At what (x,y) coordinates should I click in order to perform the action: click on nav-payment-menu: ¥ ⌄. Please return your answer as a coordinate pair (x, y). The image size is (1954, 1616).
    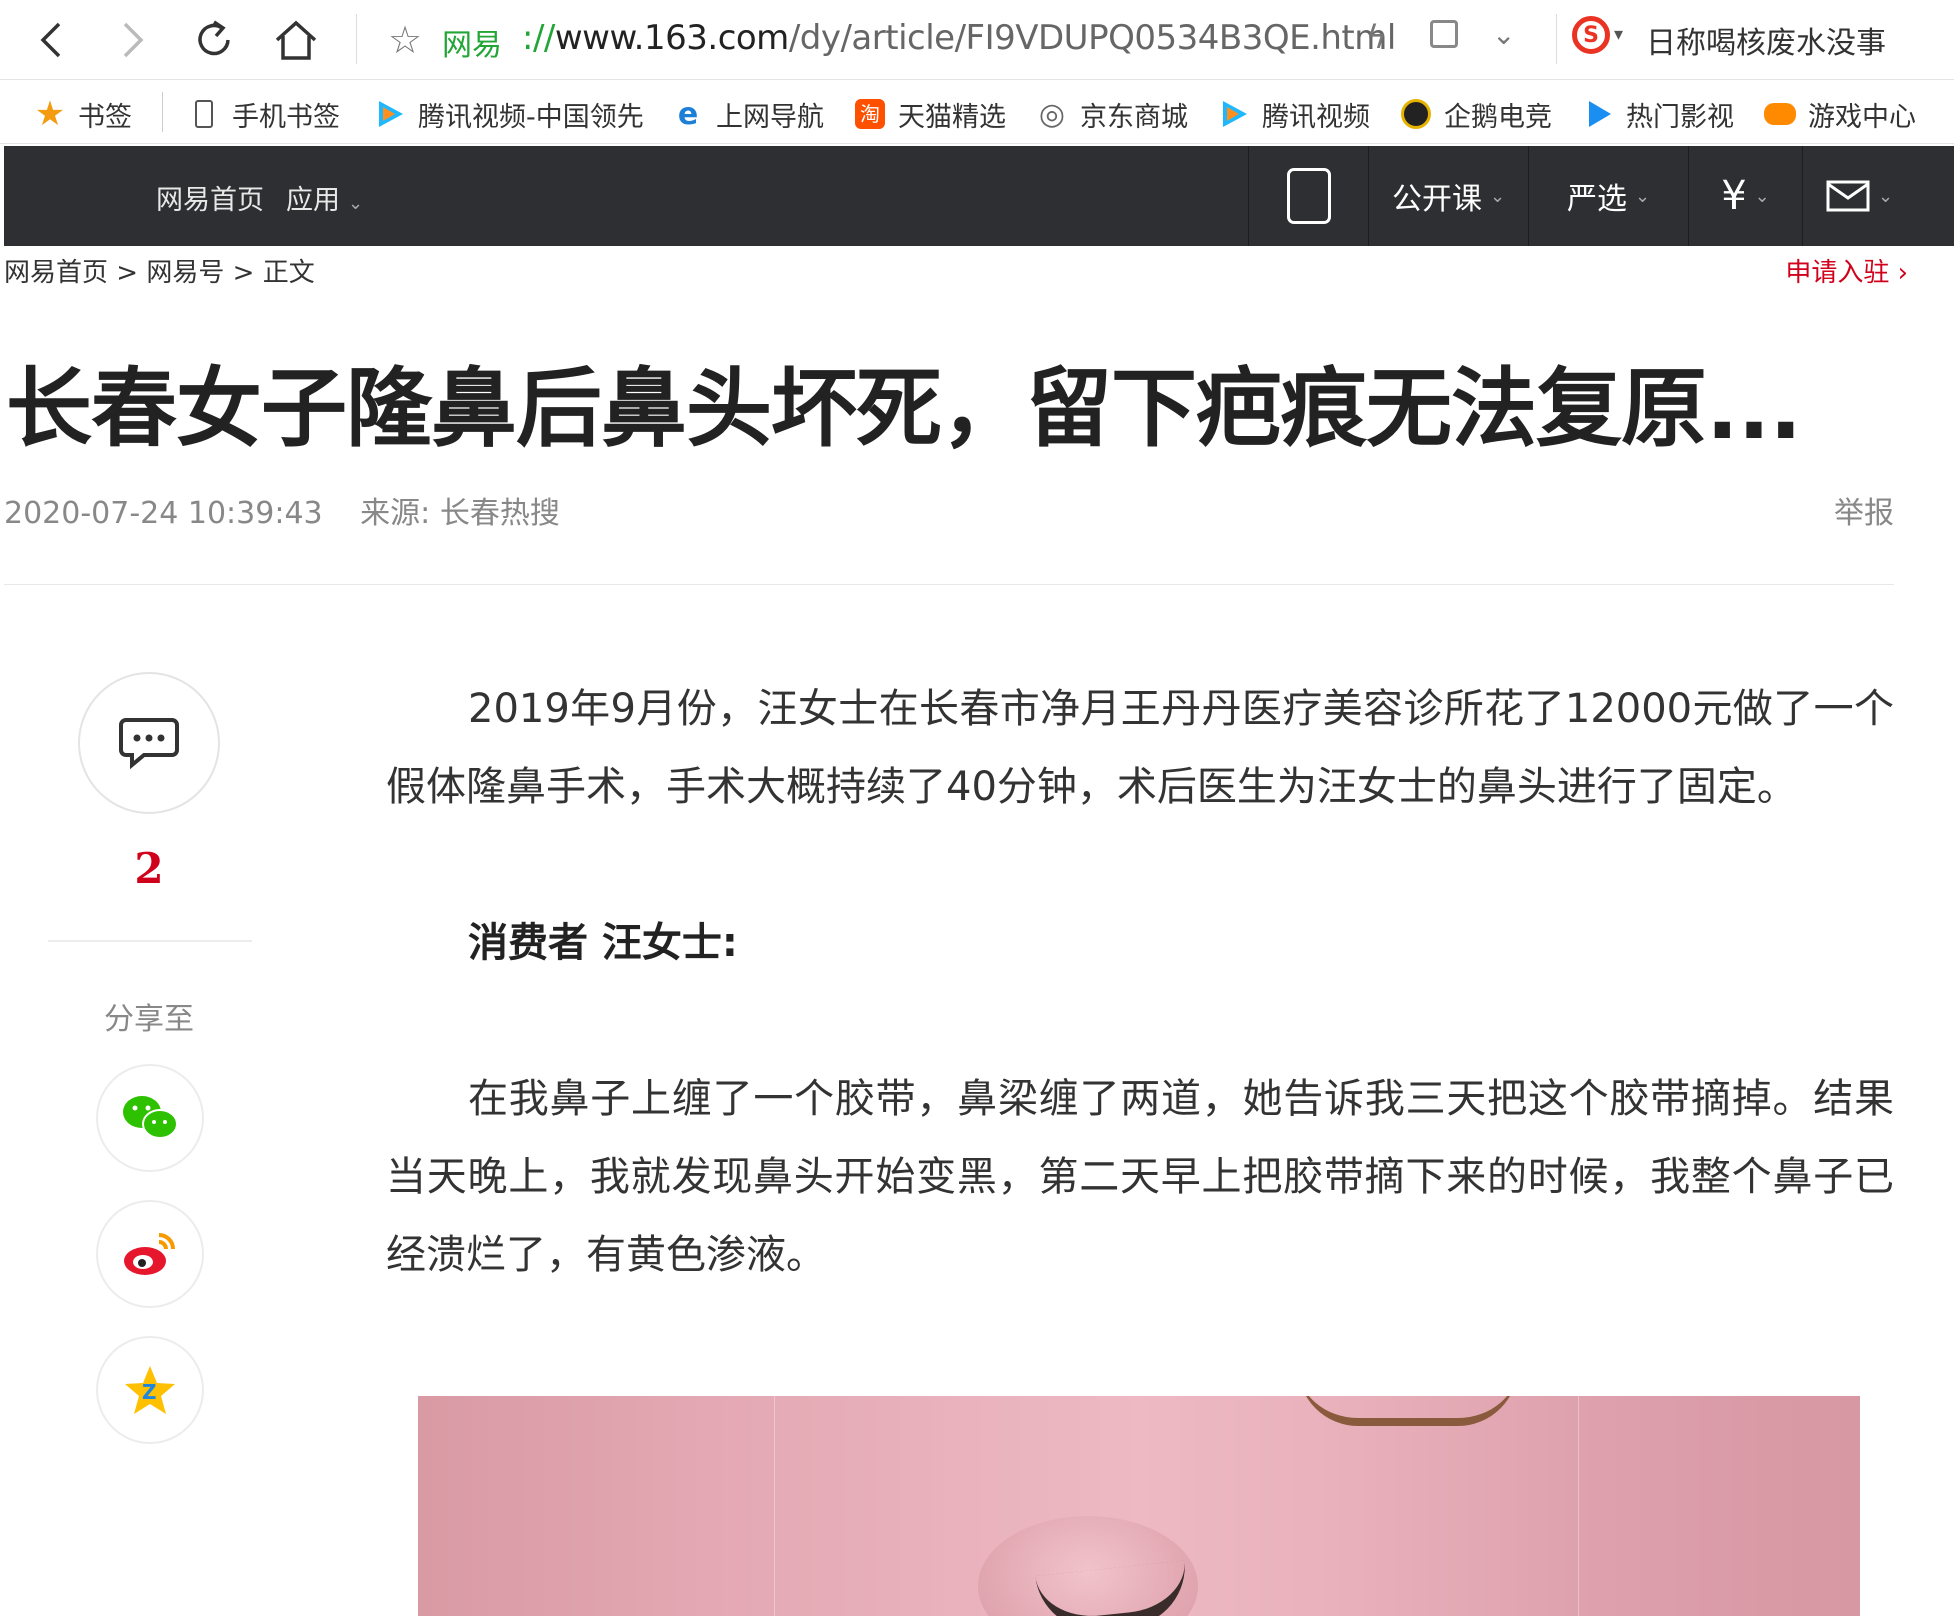
    Looking at the image, I should click on (1745, 196).